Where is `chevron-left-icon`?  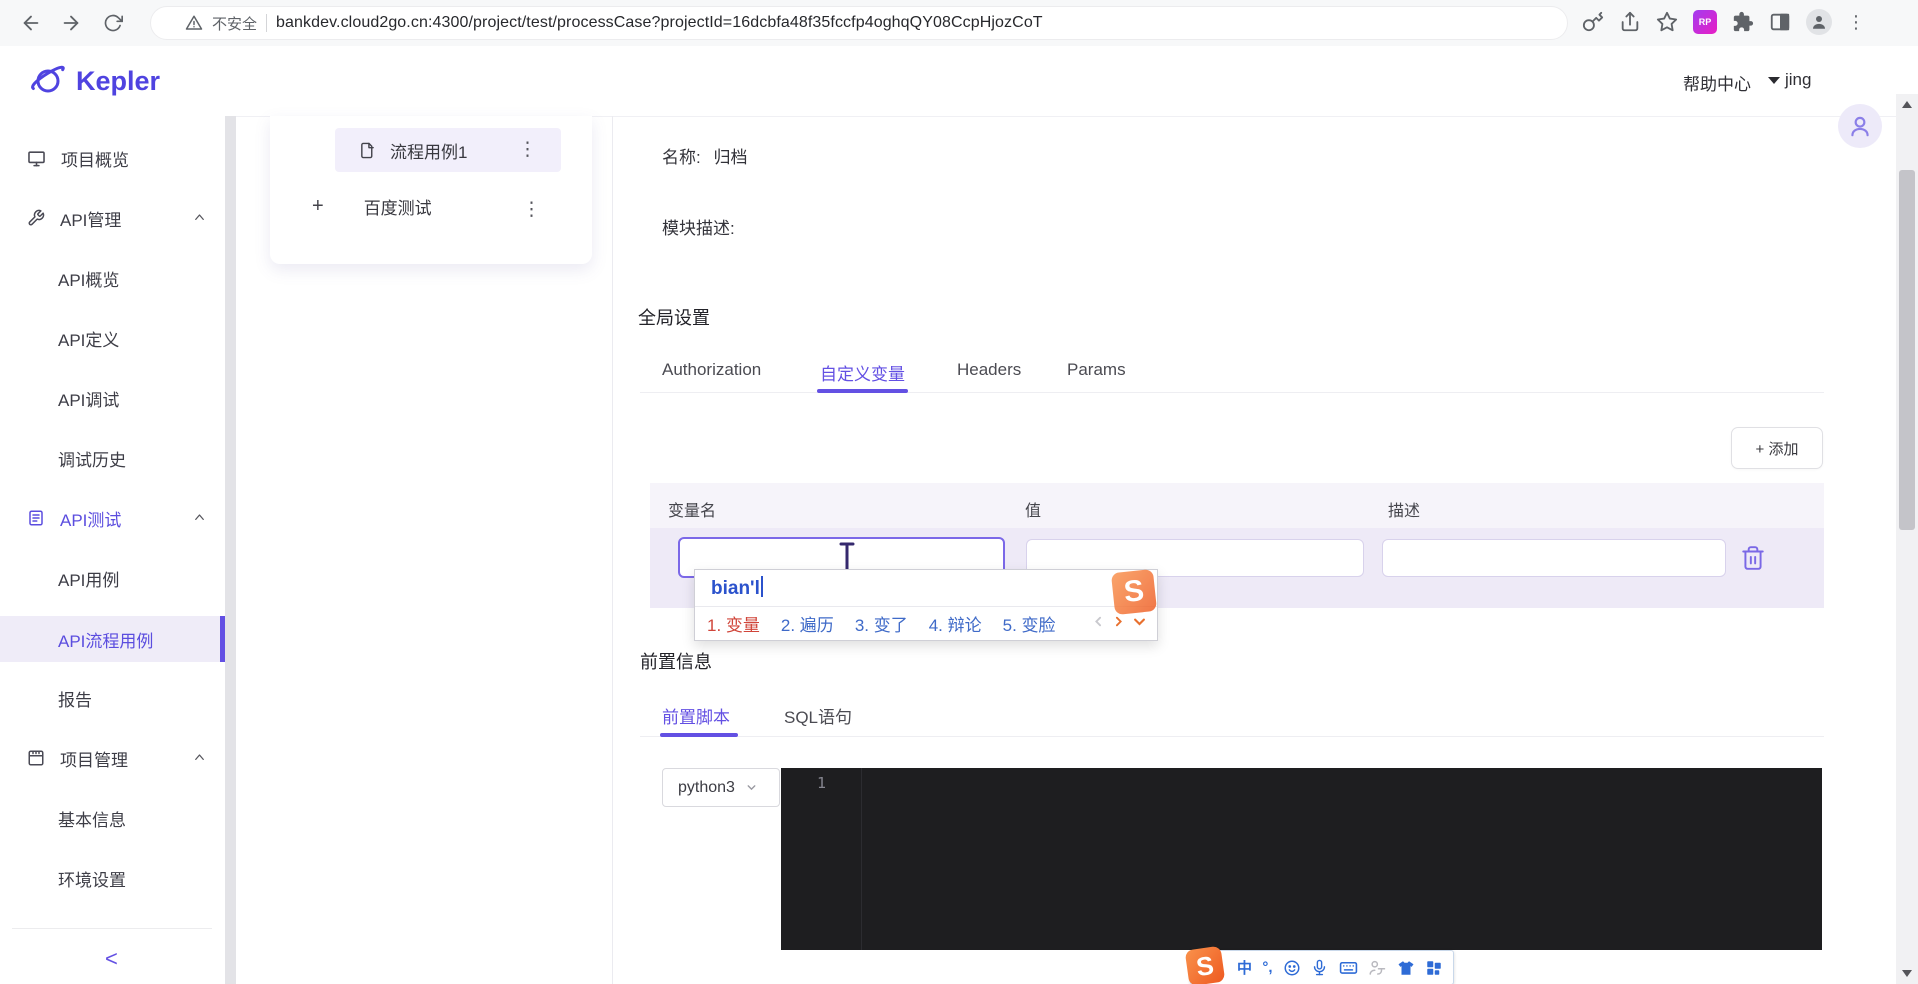
chevron-left-icon is located at coordinates (1098, 621).